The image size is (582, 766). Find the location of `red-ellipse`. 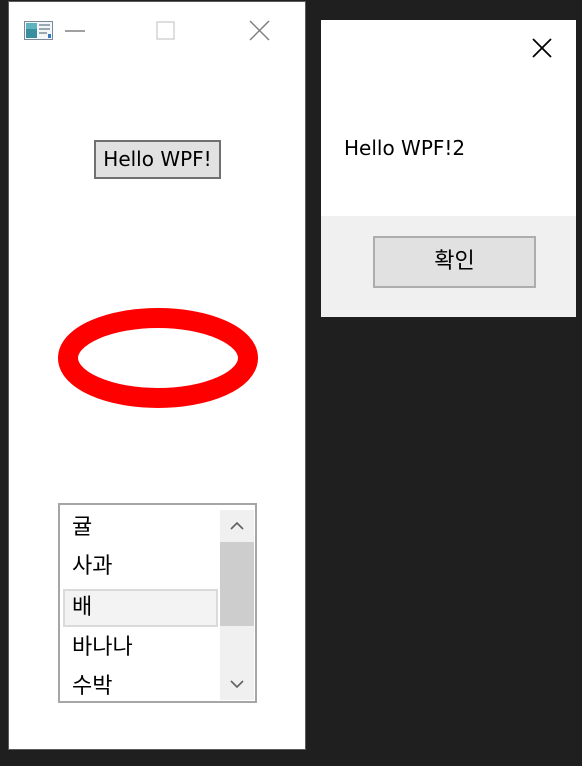

red-ellipse is located at coordinates (158, 358).